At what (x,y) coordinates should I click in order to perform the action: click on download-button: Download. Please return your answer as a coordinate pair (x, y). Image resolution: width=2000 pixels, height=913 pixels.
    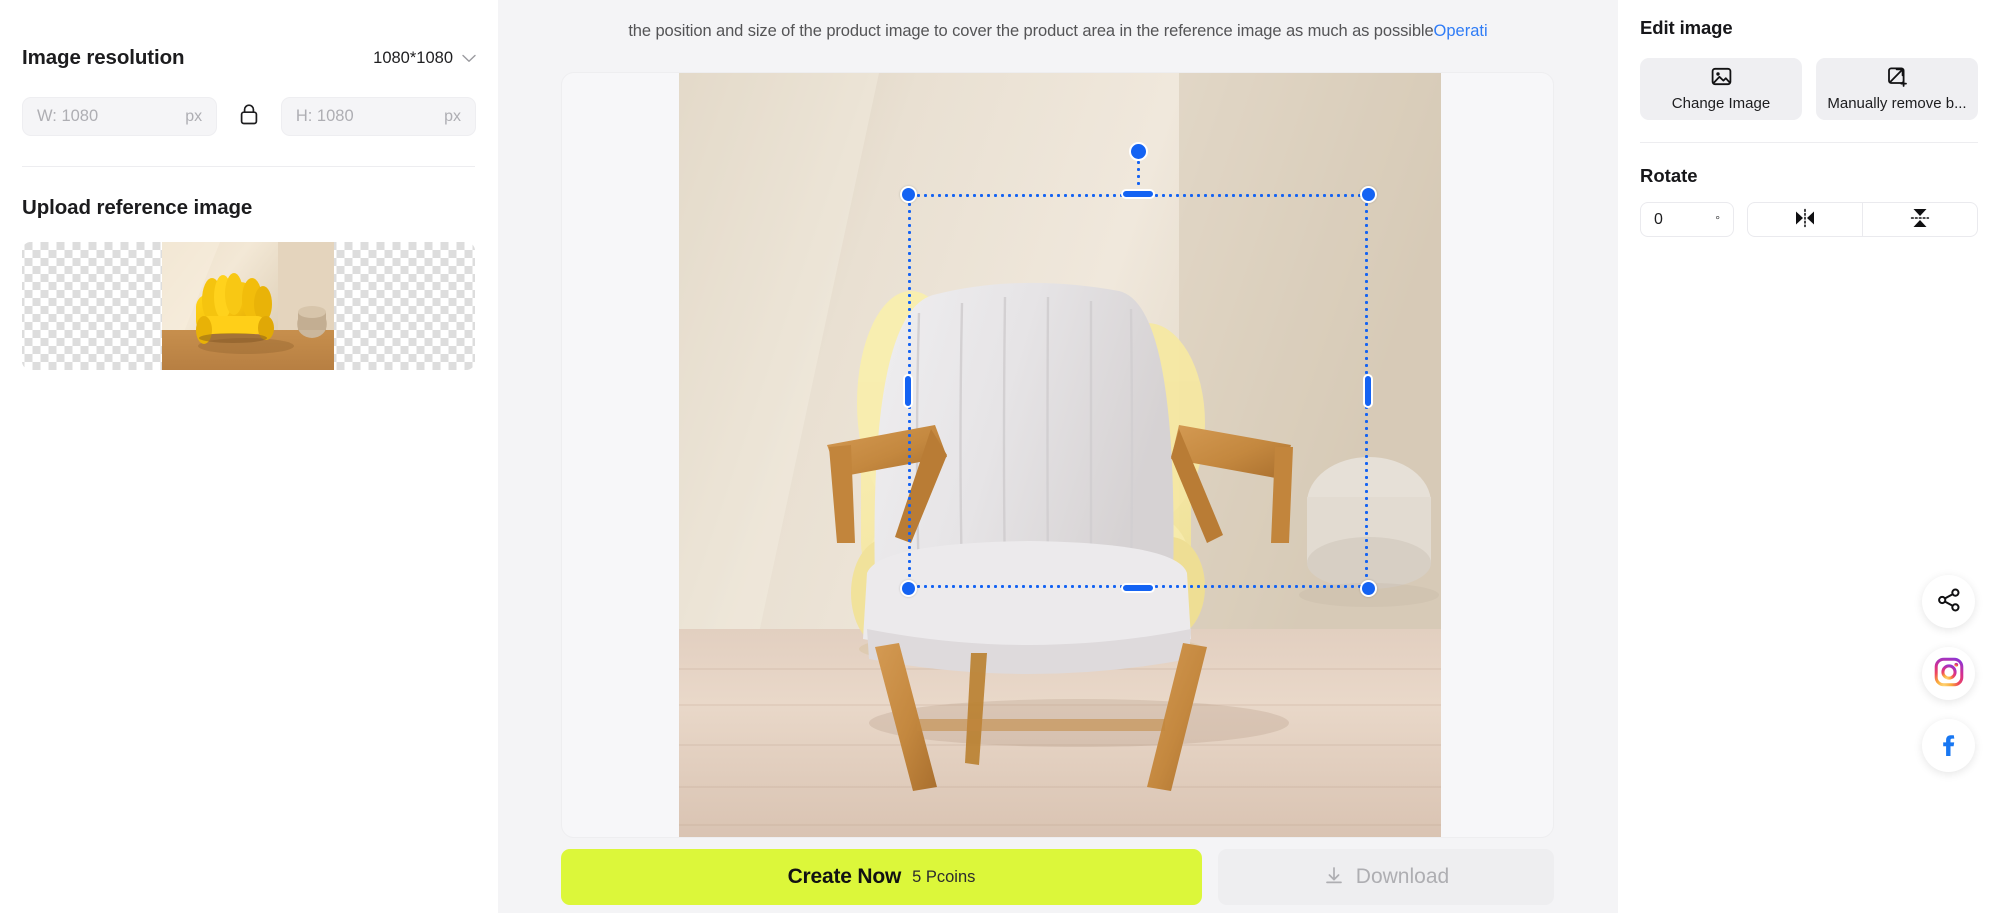
    Looking at the image, I should click on (1386, 877).